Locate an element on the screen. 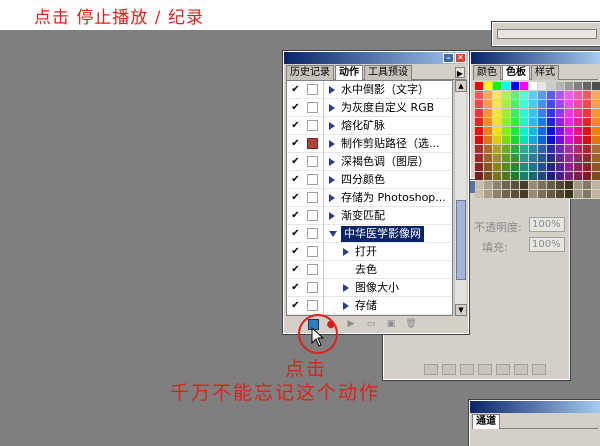 The image size is (600, 446). tab-channels: 通道 is located at coordinates (486, 421).